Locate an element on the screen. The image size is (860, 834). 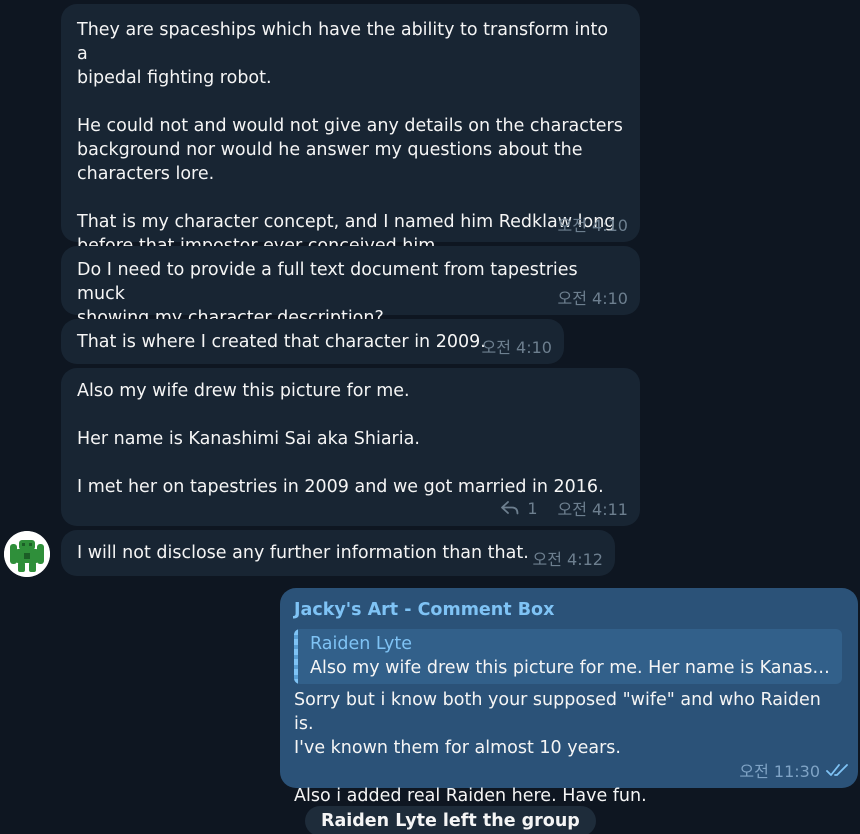
message-meta: 오전 11:30 is located at coordinates (794, 770).